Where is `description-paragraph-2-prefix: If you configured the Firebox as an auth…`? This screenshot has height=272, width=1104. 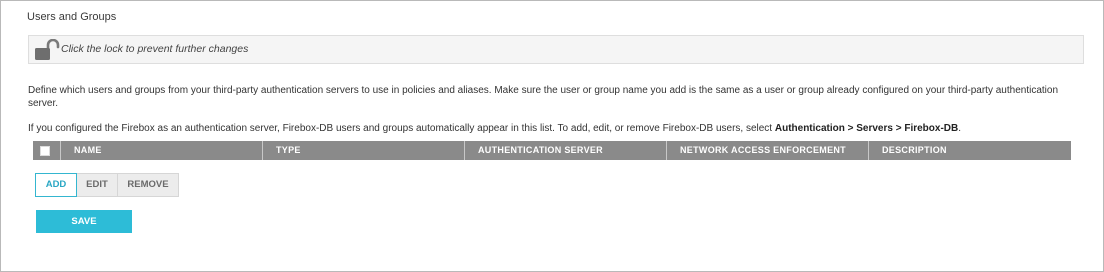
description-paragraph-2-prefix: If you configured the Firebox as an auth… is located at coordinates (401, 128).